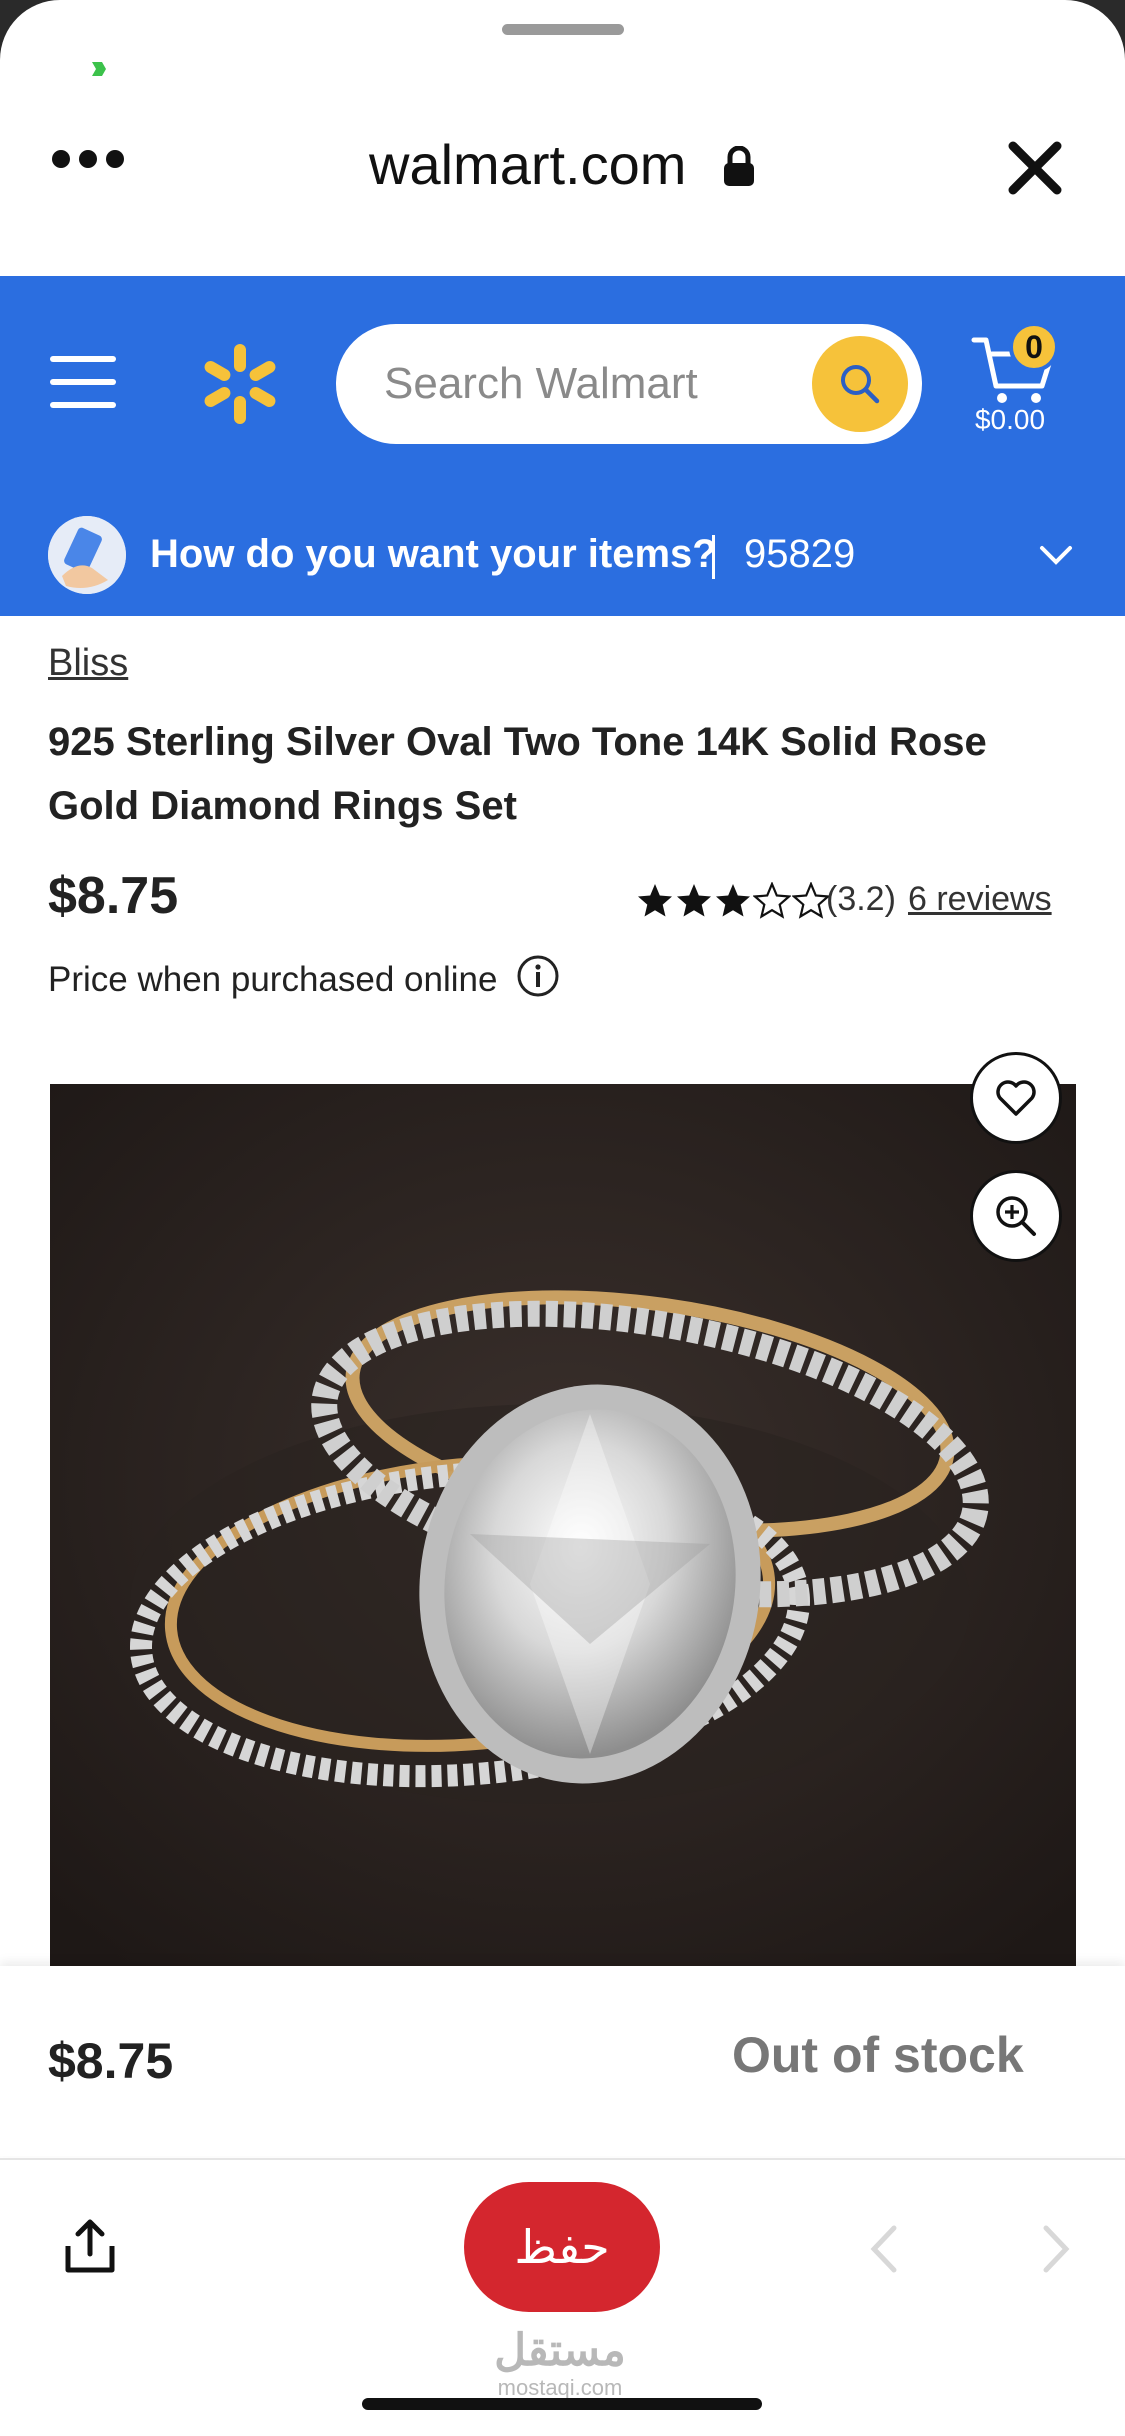 The width and height of the screenshot is (1125, 2436). I want to click on favorite-button, so click(1016, 1098).